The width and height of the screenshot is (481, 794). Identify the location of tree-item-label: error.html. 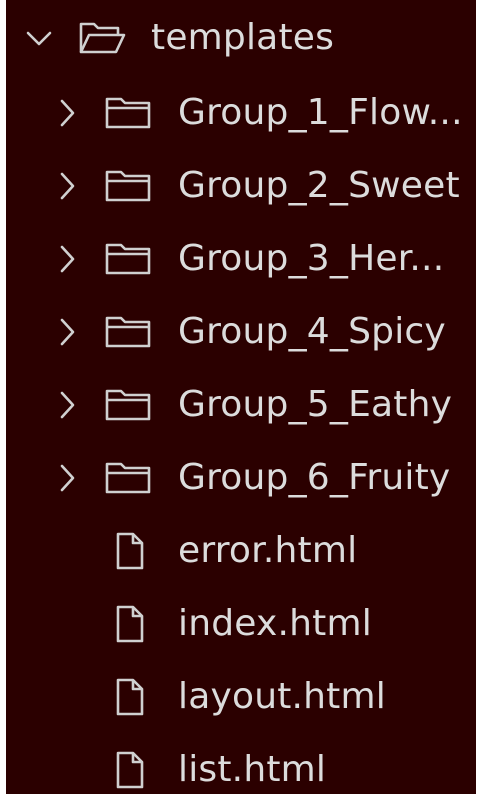
(268, 550).